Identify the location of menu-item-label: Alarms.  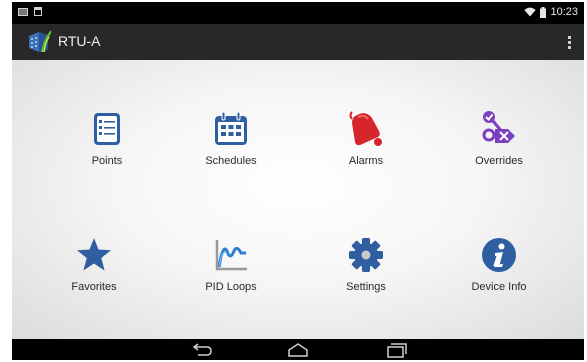
(366, 161).